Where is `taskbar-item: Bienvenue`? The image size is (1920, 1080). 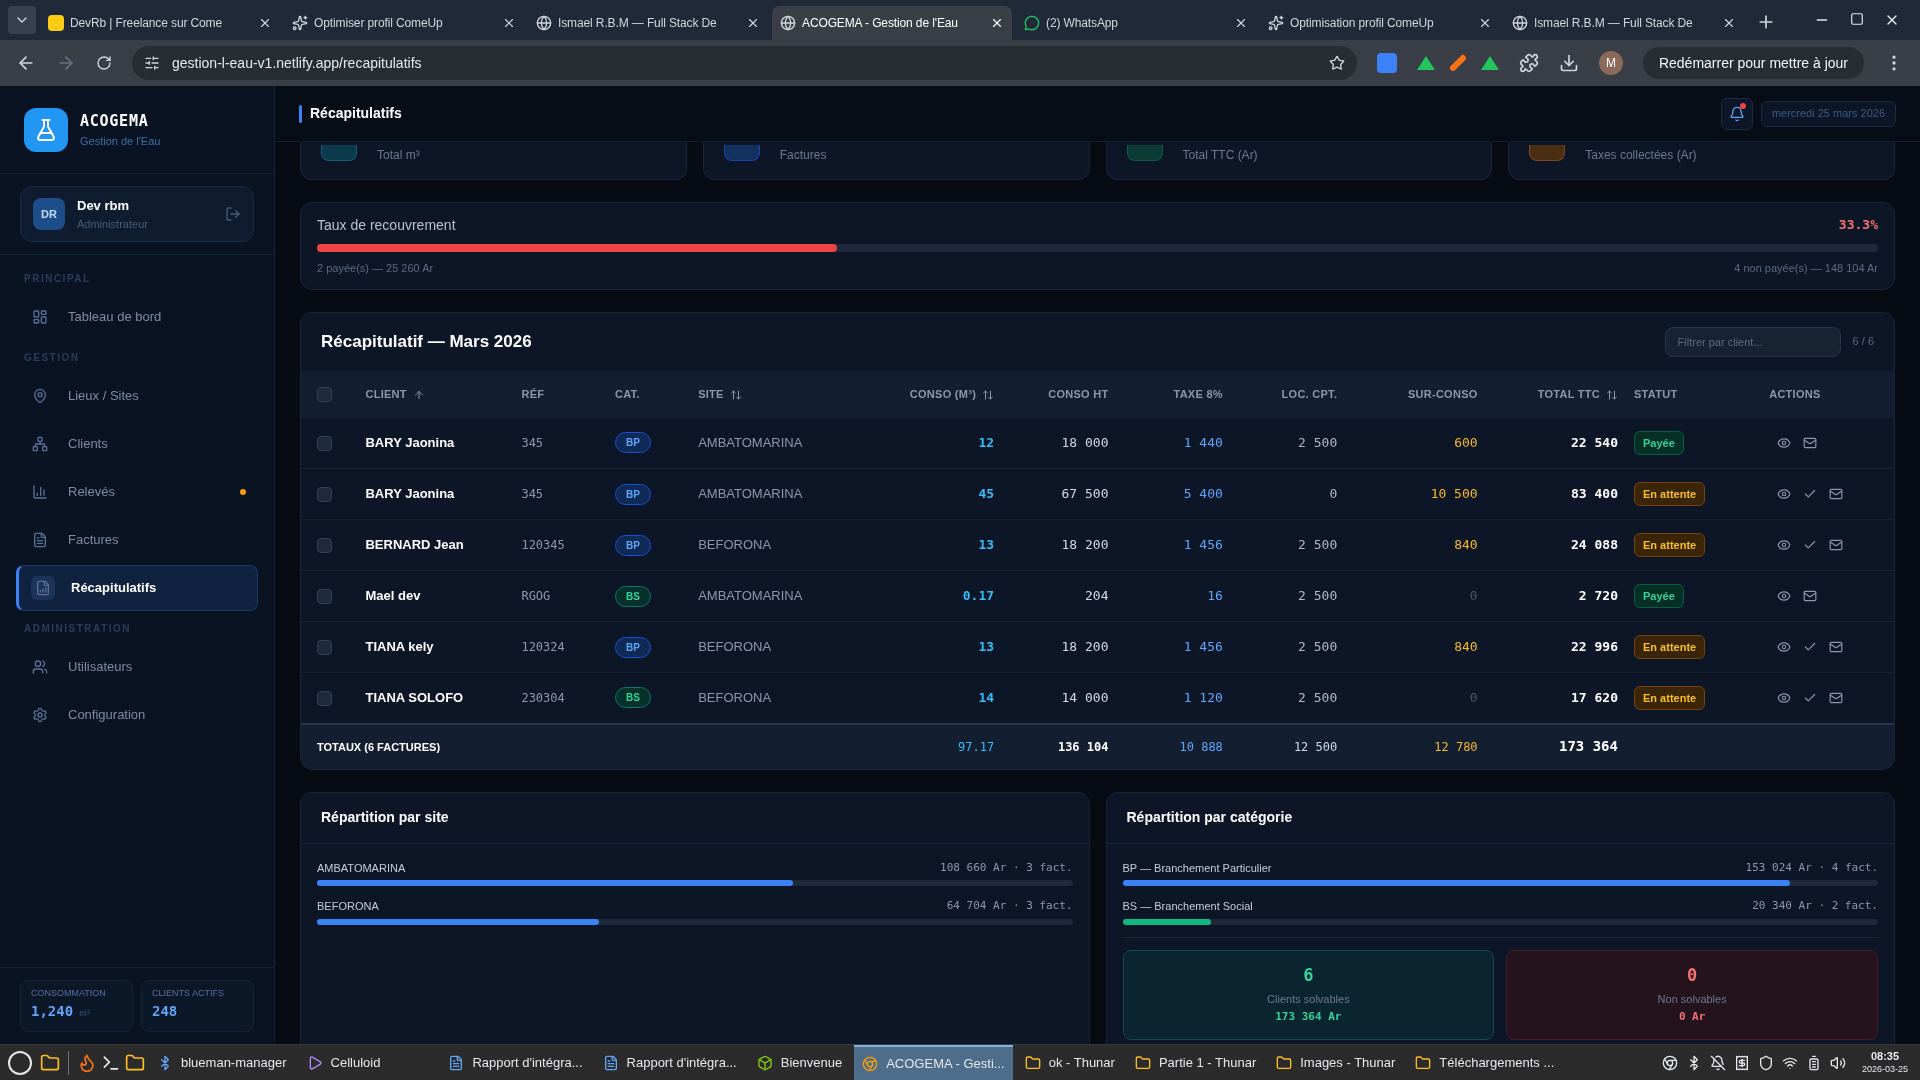
taskbar-item: Bienvenue is located at coordinates (799, 1062).